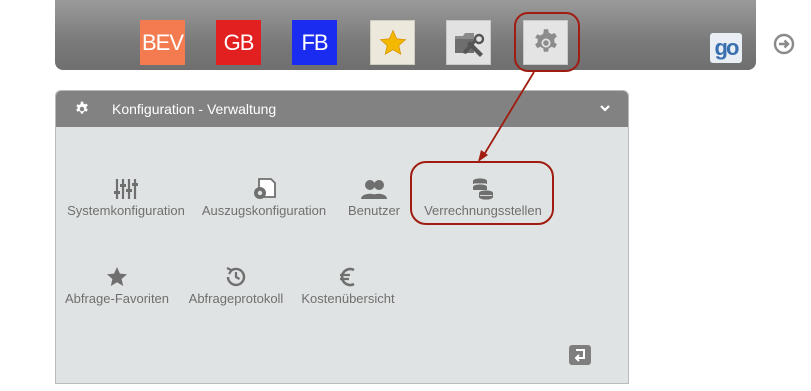  Describe the element at coordinates (506, 116) in the screenshot. I see `annotation-arrow` at that location.